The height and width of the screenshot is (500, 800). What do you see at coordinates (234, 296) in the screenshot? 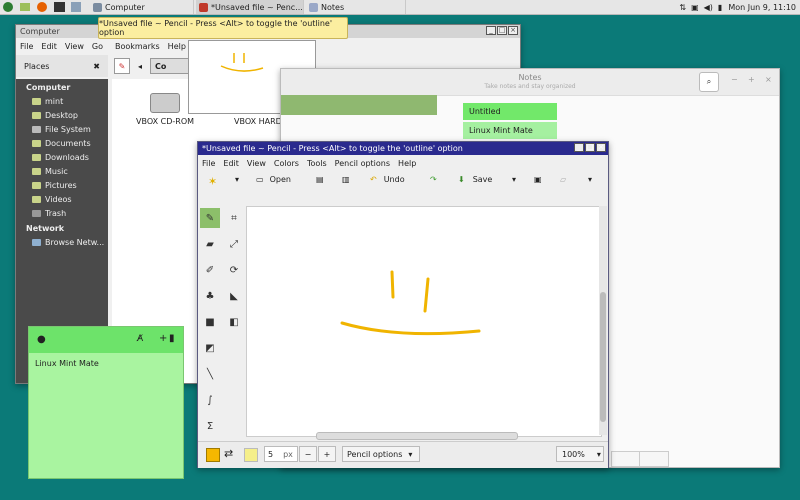
I see `fill-tool-button: ◣` at bounding box center [234, 296].